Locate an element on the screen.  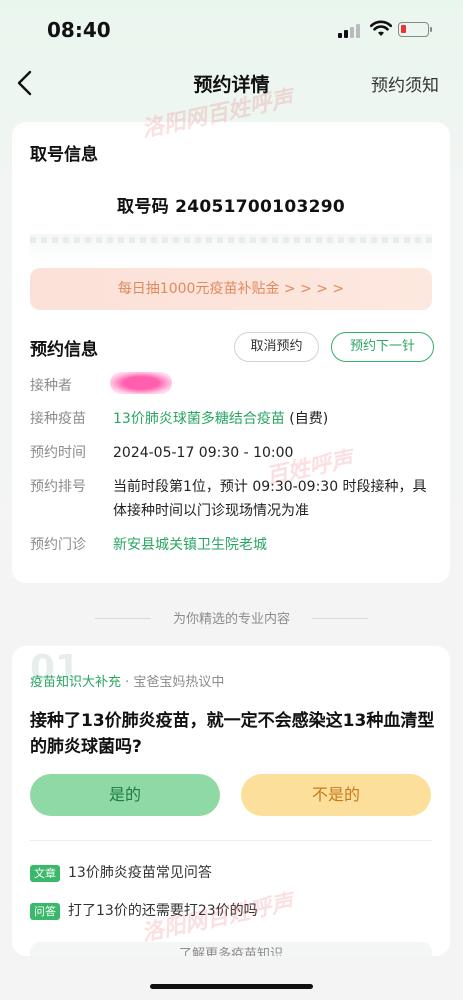
answer-no-button: 不是的 is located at coordinates (336, 795).